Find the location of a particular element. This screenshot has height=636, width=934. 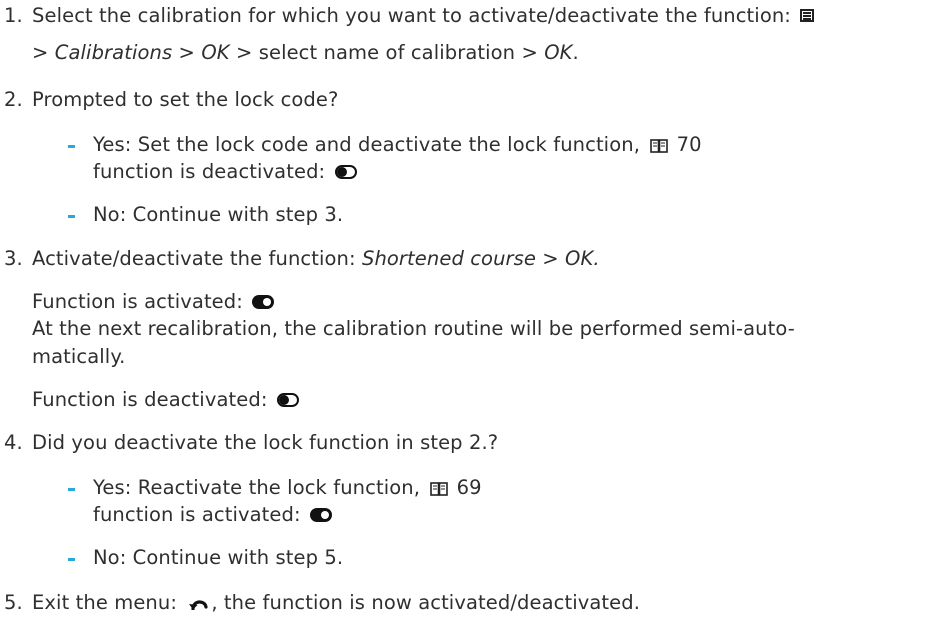

step-3-note-line-2: matically. is located at coordinates (79, 356).